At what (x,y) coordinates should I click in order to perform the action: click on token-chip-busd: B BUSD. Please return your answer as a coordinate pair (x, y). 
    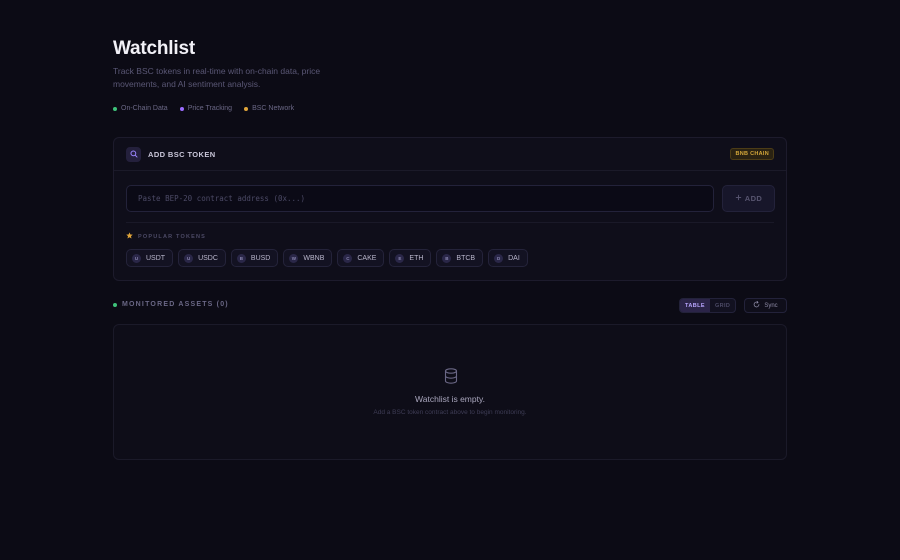
    Looking at the image, I should click on (254, 258).